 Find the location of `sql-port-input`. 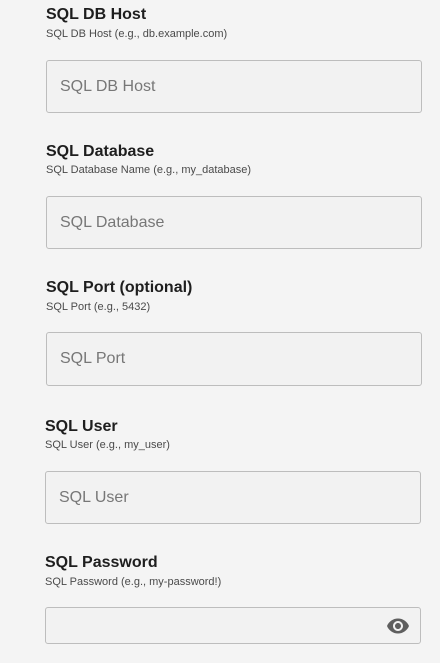

sql-port-input is located at coordinates (234, 359).